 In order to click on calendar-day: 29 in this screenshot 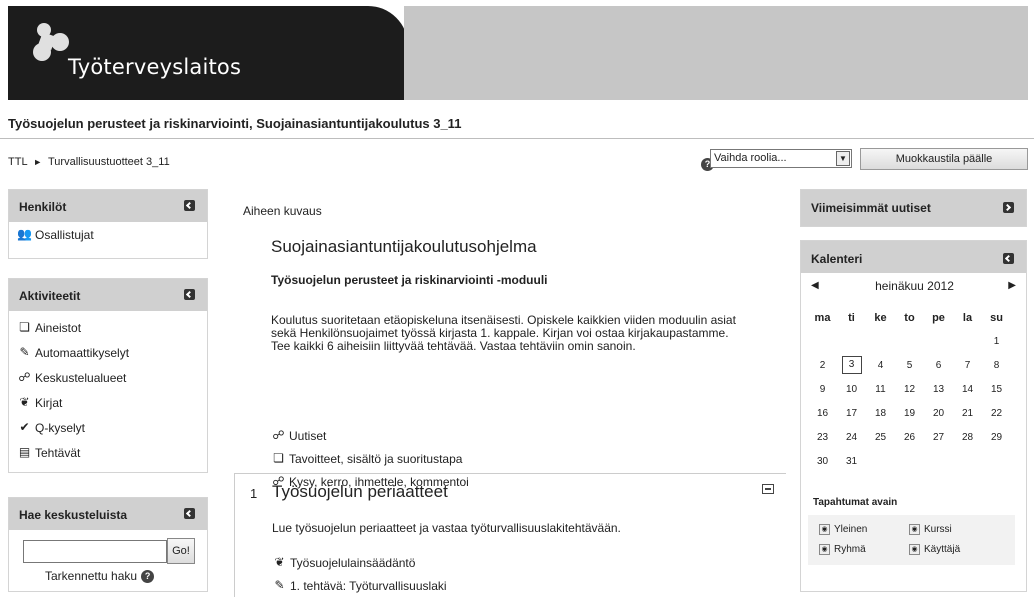, I will do `click(996, 437)`.